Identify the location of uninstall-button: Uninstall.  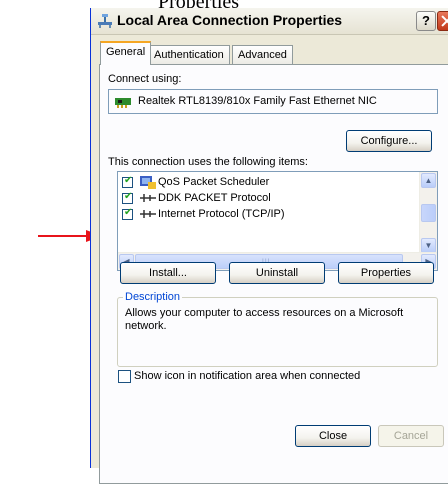
(277, 273).